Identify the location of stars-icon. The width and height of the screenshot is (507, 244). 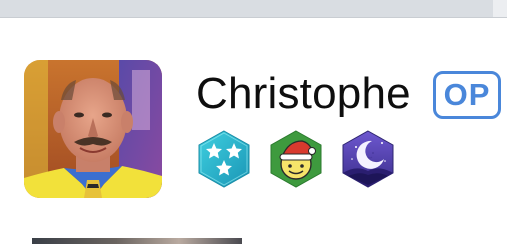
(224, 159).